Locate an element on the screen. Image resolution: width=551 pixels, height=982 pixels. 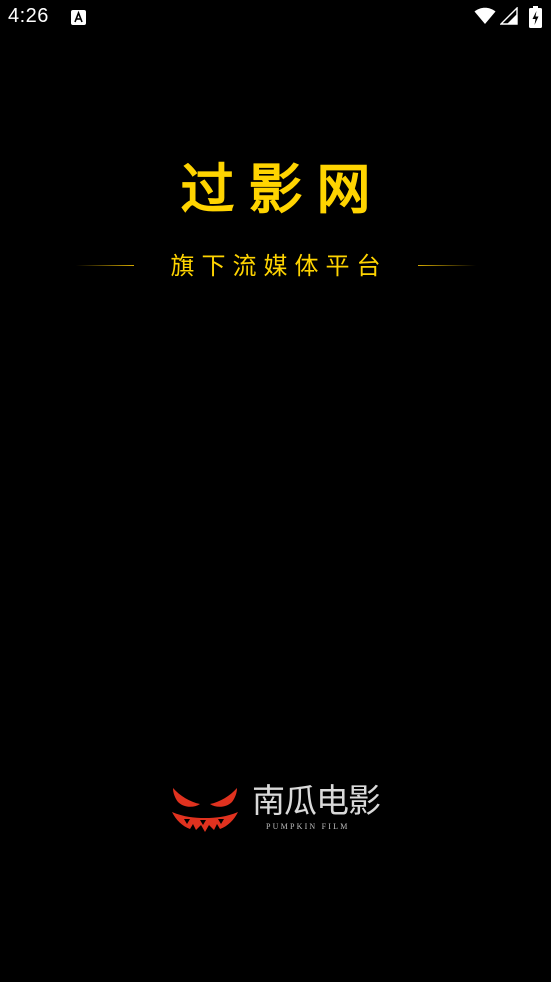
partner-name-en: PUMPKIN FILM is located at coordinates (308, 826).